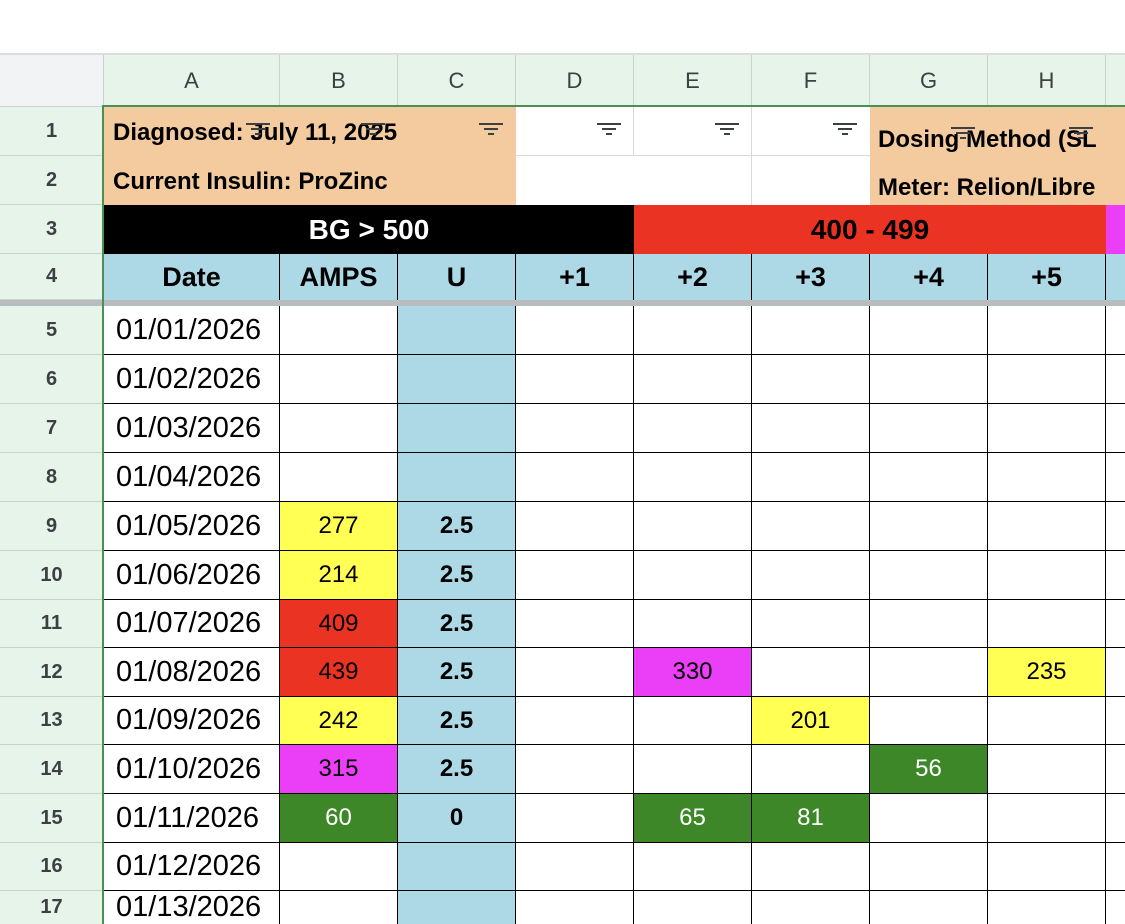 This screenshot has width=1125, height=924. What do you see at coordinates (1115, 277) in the screenshot?
I see `header-plus6` at bounding box center [1115, 277].